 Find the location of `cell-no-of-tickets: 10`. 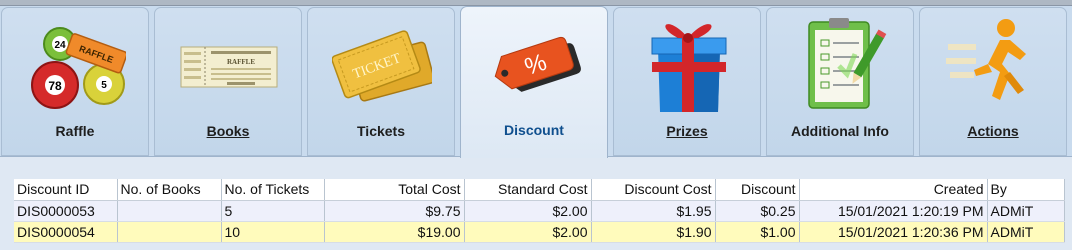

cell-no-of-tickets: 10 is located at coordinates (273, 232).